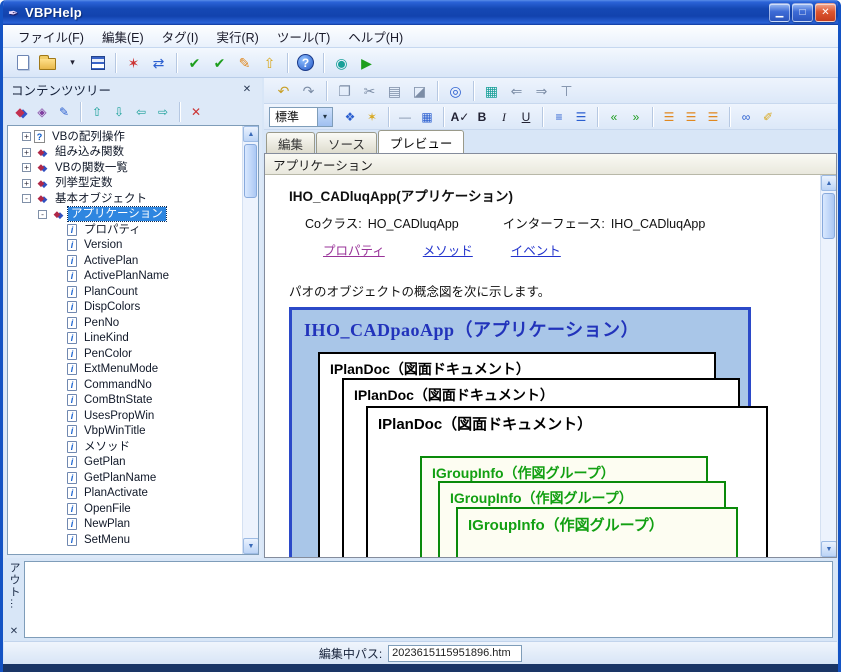 Image resolution: width=841 pixels, height=672 pixels. Describe the element at coordinates (219, 62) in the screenshot. I see `verify-links-button: ✔` at that location.